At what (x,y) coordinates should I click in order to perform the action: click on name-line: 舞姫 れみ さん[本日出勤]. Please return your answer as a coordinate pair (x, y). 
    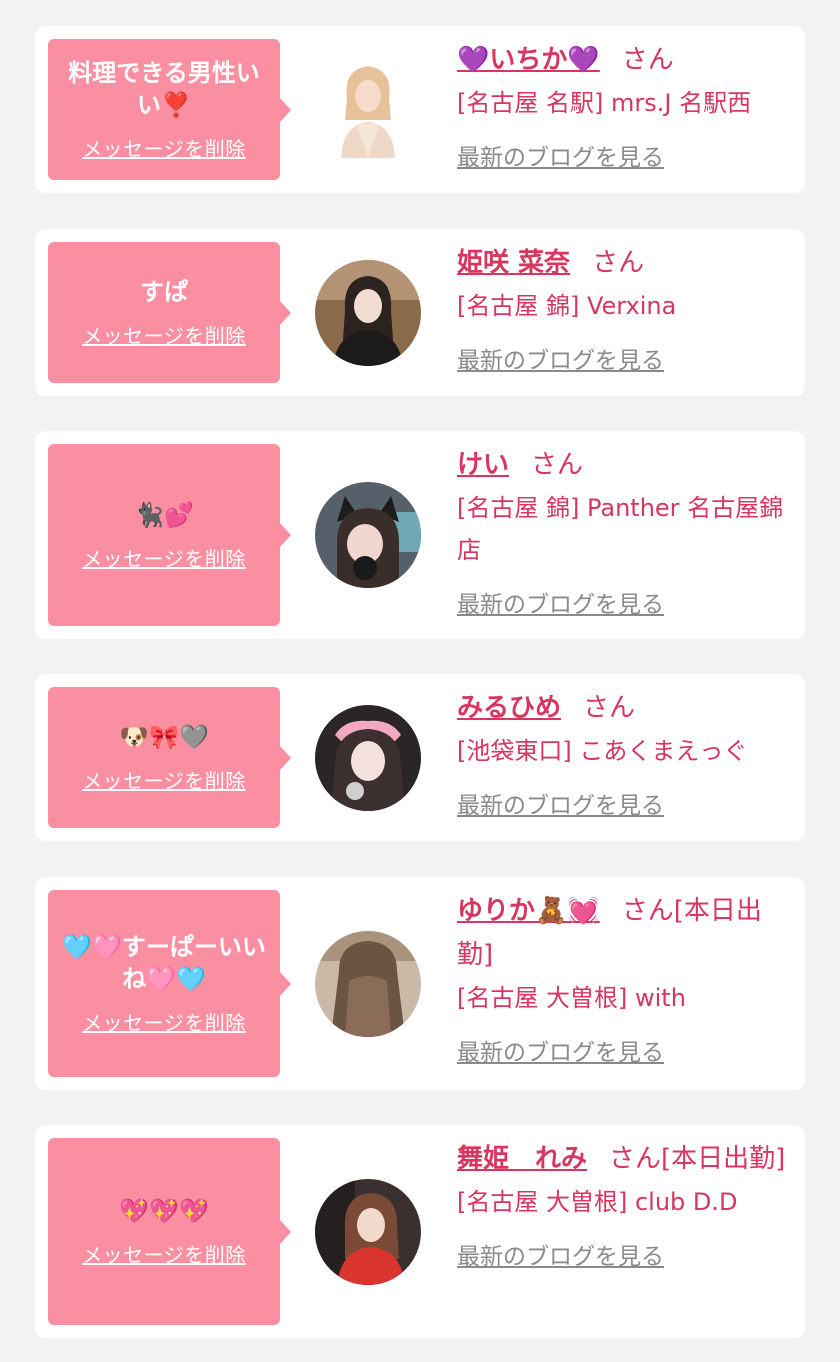
    Looking at the image, I should click on (627, 1159).